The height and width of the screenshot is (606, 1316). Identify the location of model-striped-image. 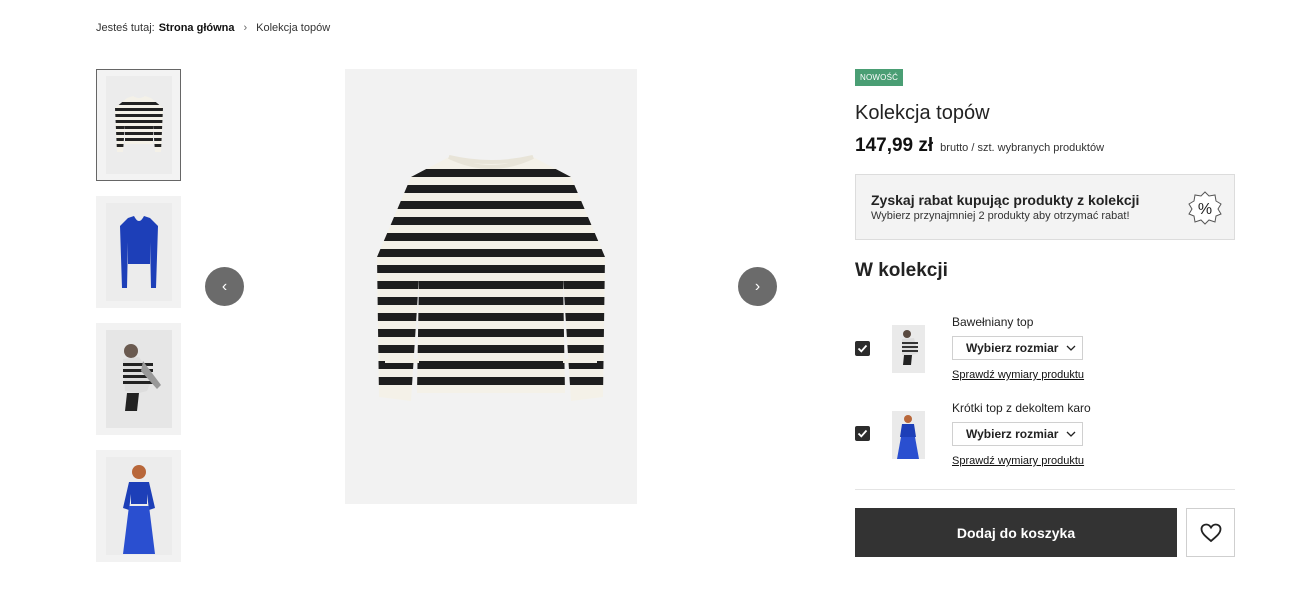
(138, 379).